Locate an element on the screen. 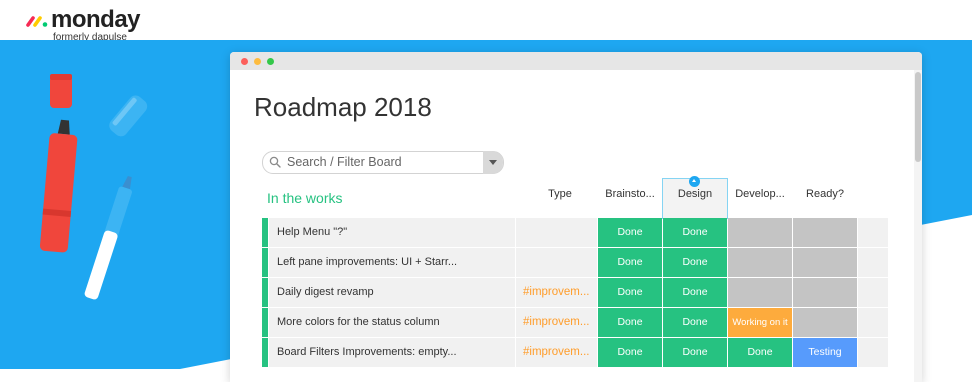 This screenshot has width=972, height=382. status-cell-develop: Done is located at coordinates (760, 352).